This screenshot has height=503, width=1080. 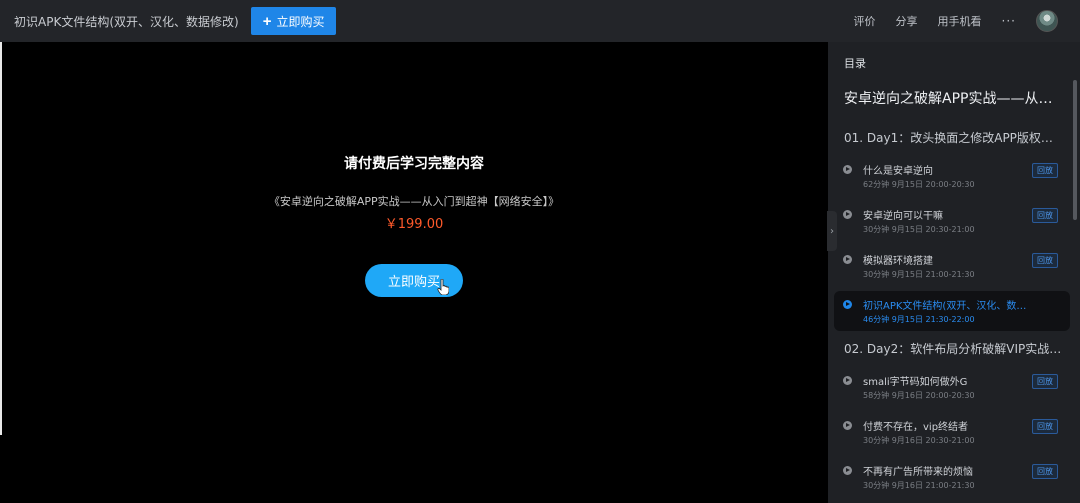 What do you see at coordinates (919, 440) in the screenshot?
I see `lesson-meta: 30分钟 9月16日 20:30-21:00` at bounding box center [919, 440].